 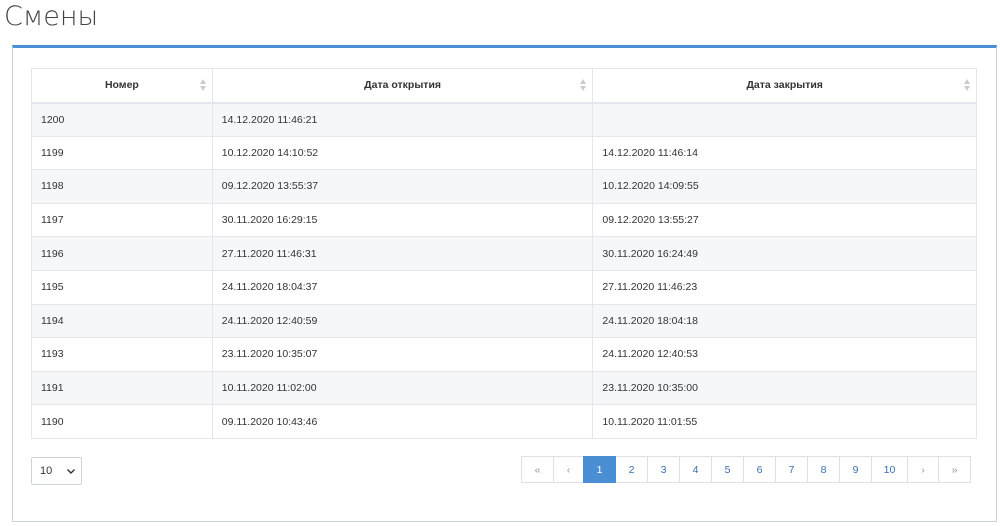 What do you see at coordinates (784, 119) in the screenshot?
I see `cell-close-date` at bounding box center [784, 119].